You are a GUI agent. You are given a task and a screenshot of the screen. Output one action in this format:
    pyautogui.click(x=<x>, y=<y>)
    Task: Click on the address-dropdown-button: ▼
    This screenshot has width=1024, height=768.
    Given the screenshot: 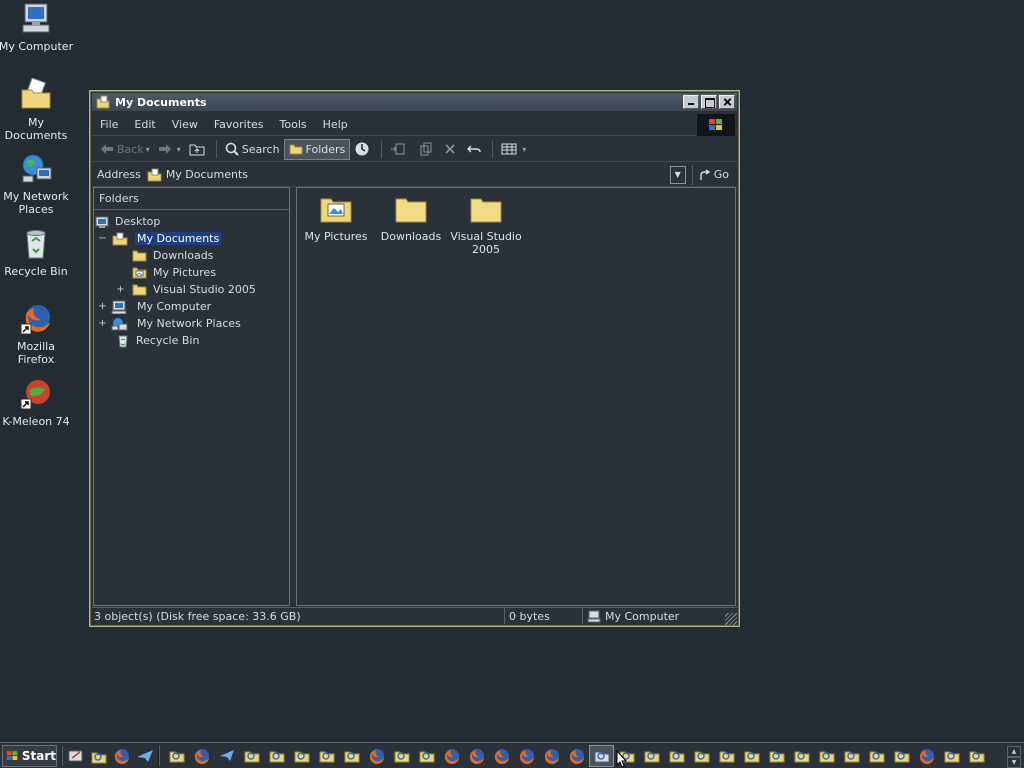 What is the action you would take?
    pyautogui.click(x=677, y=174)
    